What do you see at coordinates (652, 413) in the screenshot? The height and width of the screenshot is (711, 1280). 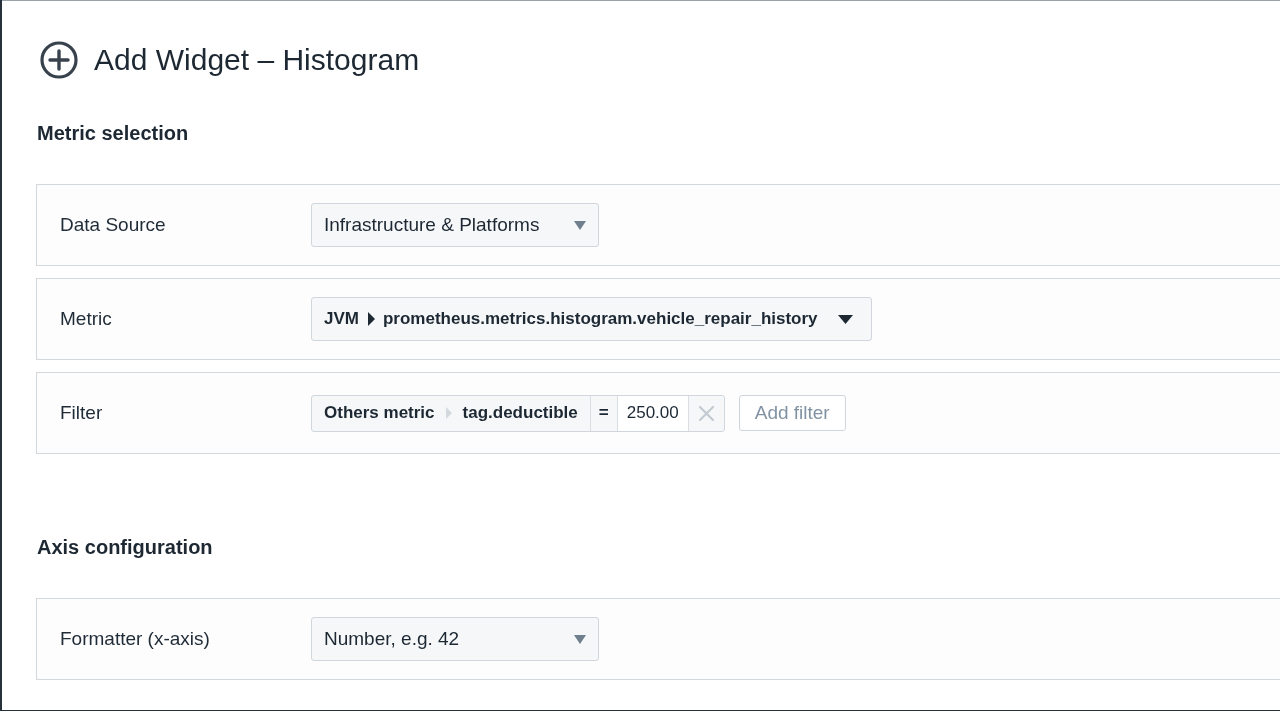 I see `filter-value-field: 250.00` at bounding box center [652, 413].